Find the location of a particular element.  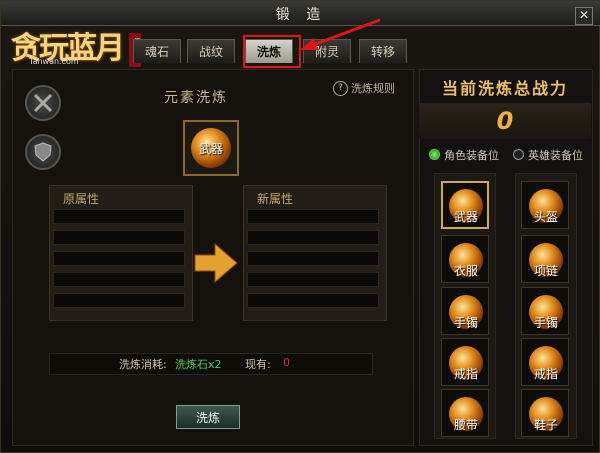

owned-value: 0 is located at coordinates (286, 362).